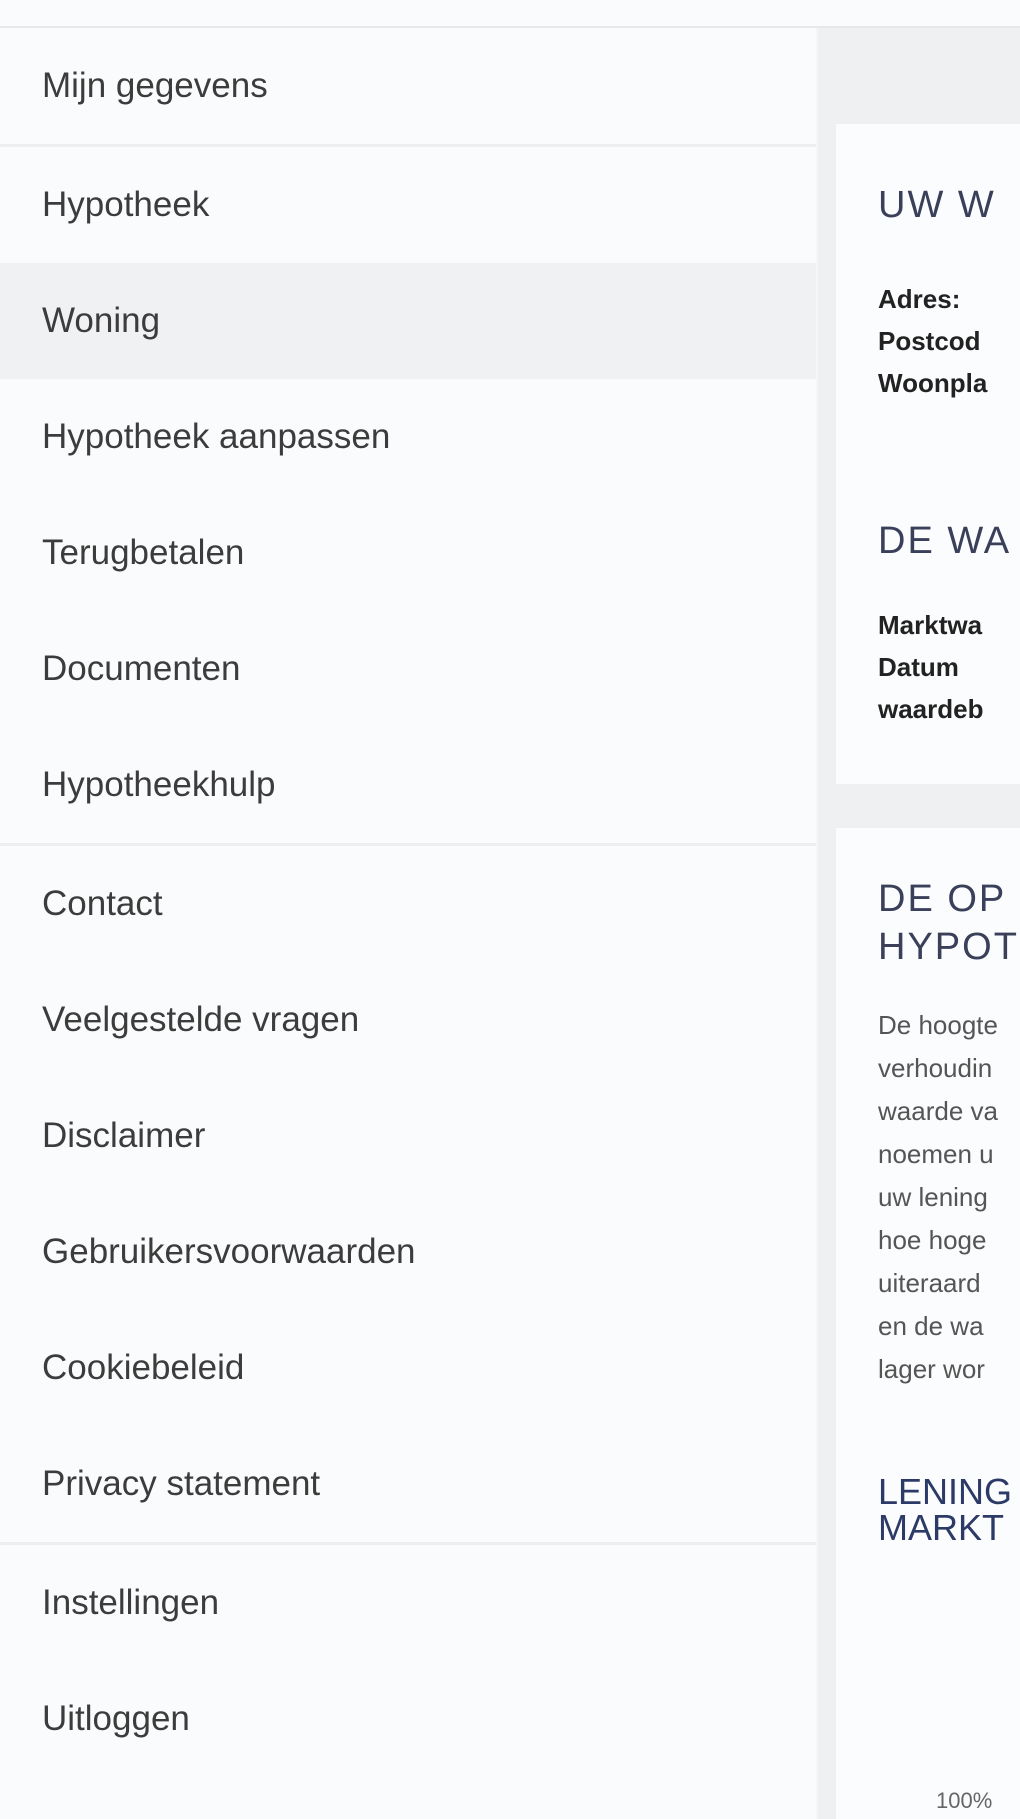  What do you see at coordinates (930, 625) in the screenshot?
I see `market-value-label: Marktwa` at bounding box center [930, 625].